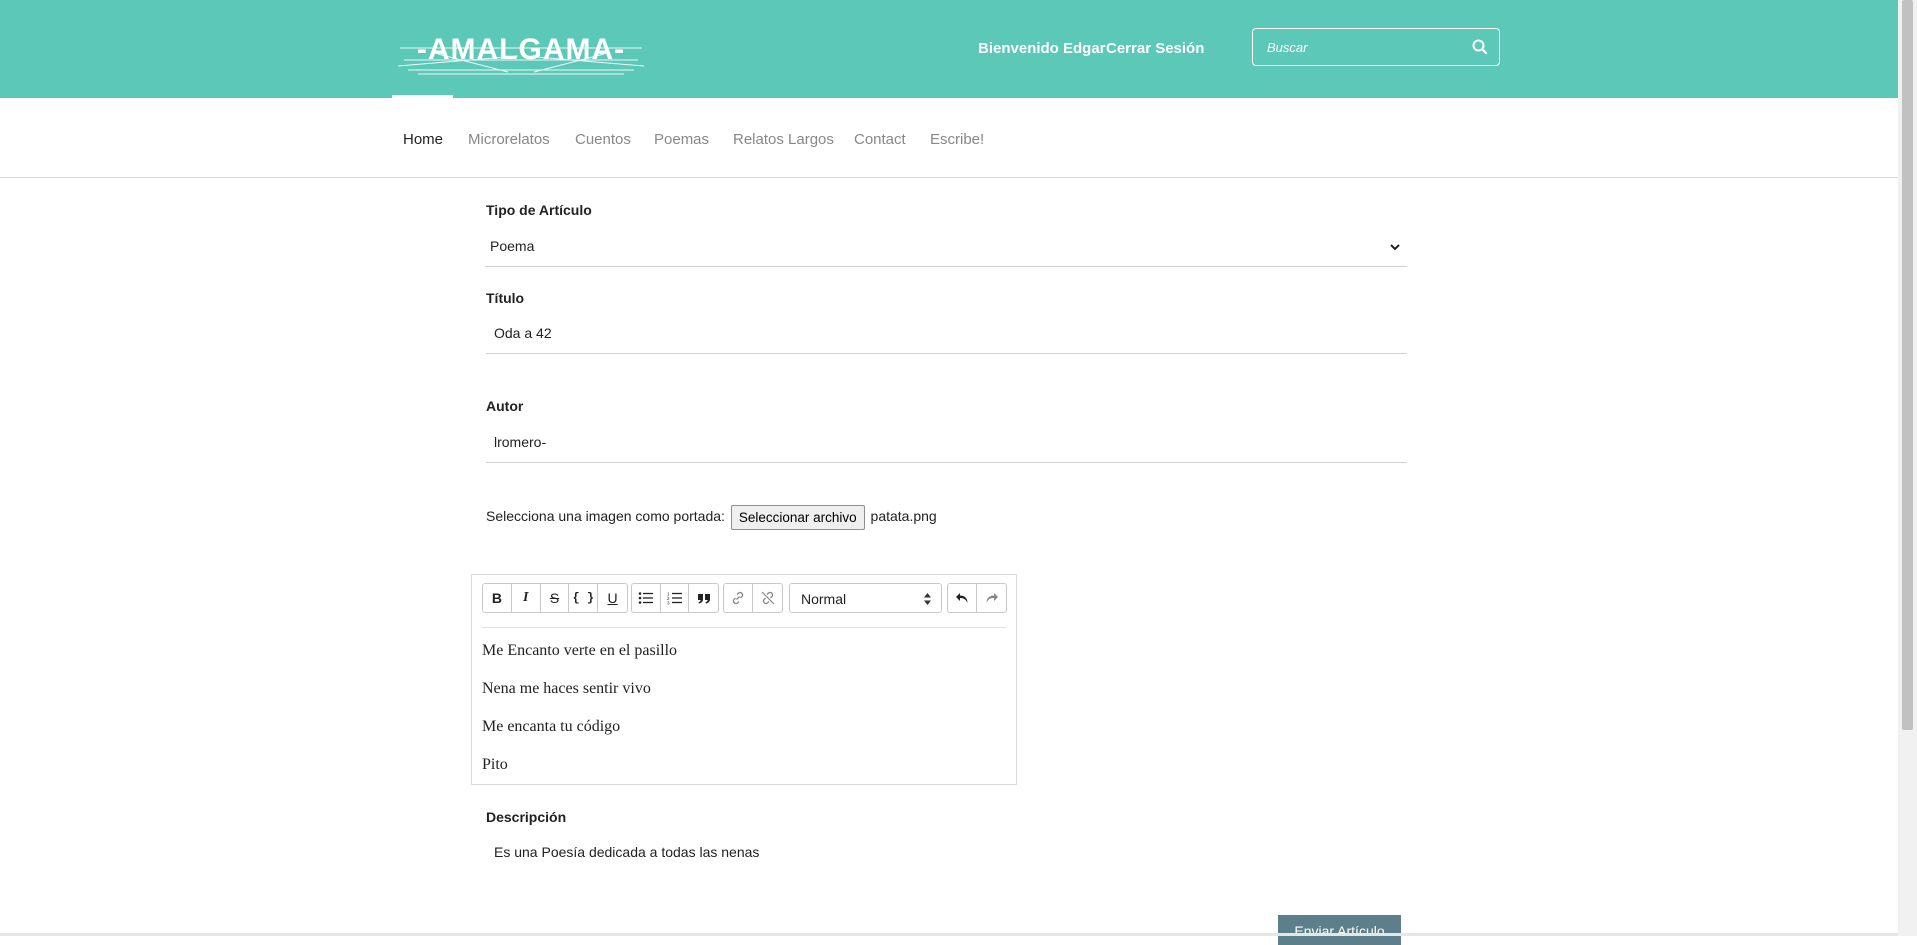 The height and width of the screenshot is (945, 1917). I want to click on strikethrough-icon: S, so click(554, 598).